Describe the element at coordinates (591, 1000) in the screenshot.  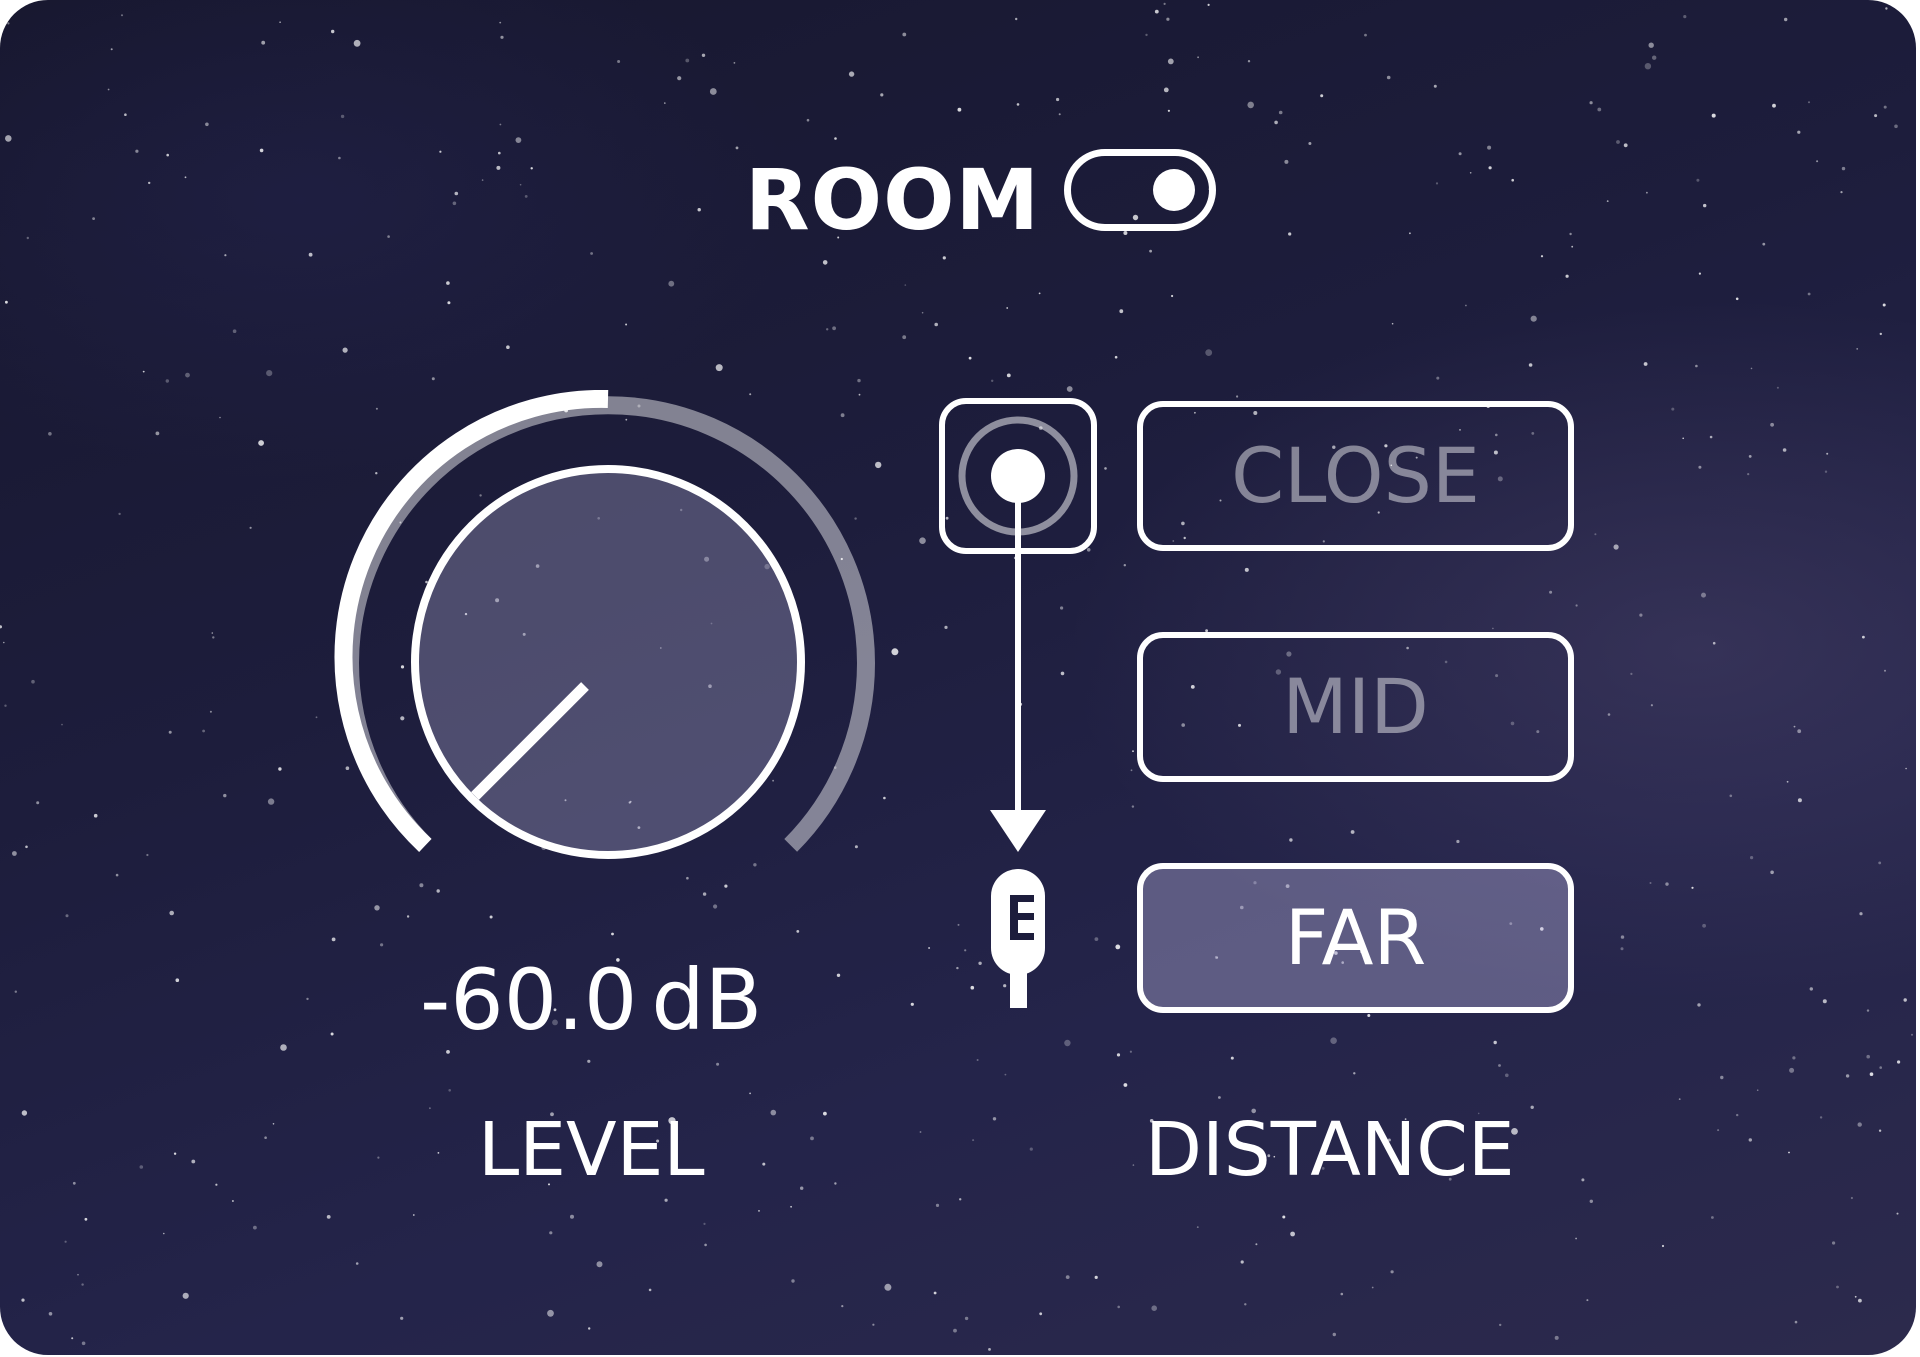
I see `level-value-readout: -60.0 dB` at that location.